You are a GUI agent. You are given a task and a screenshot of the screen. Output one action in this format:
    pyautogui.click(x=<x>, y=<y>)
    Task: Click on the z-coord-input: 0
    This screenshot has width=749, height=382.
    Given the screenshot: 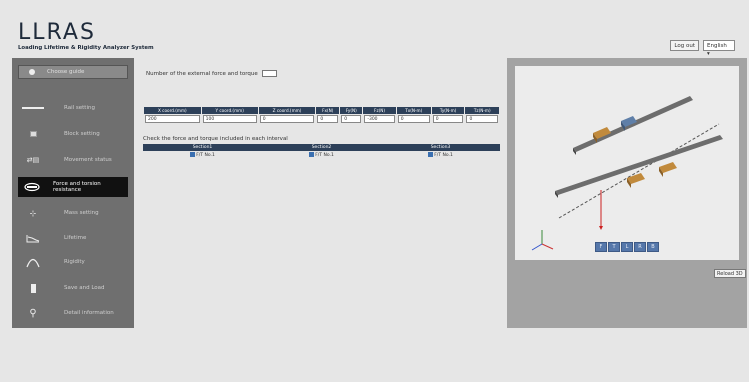 What is the action you would take?
    pyautogui.click(x=287, y=119)
    